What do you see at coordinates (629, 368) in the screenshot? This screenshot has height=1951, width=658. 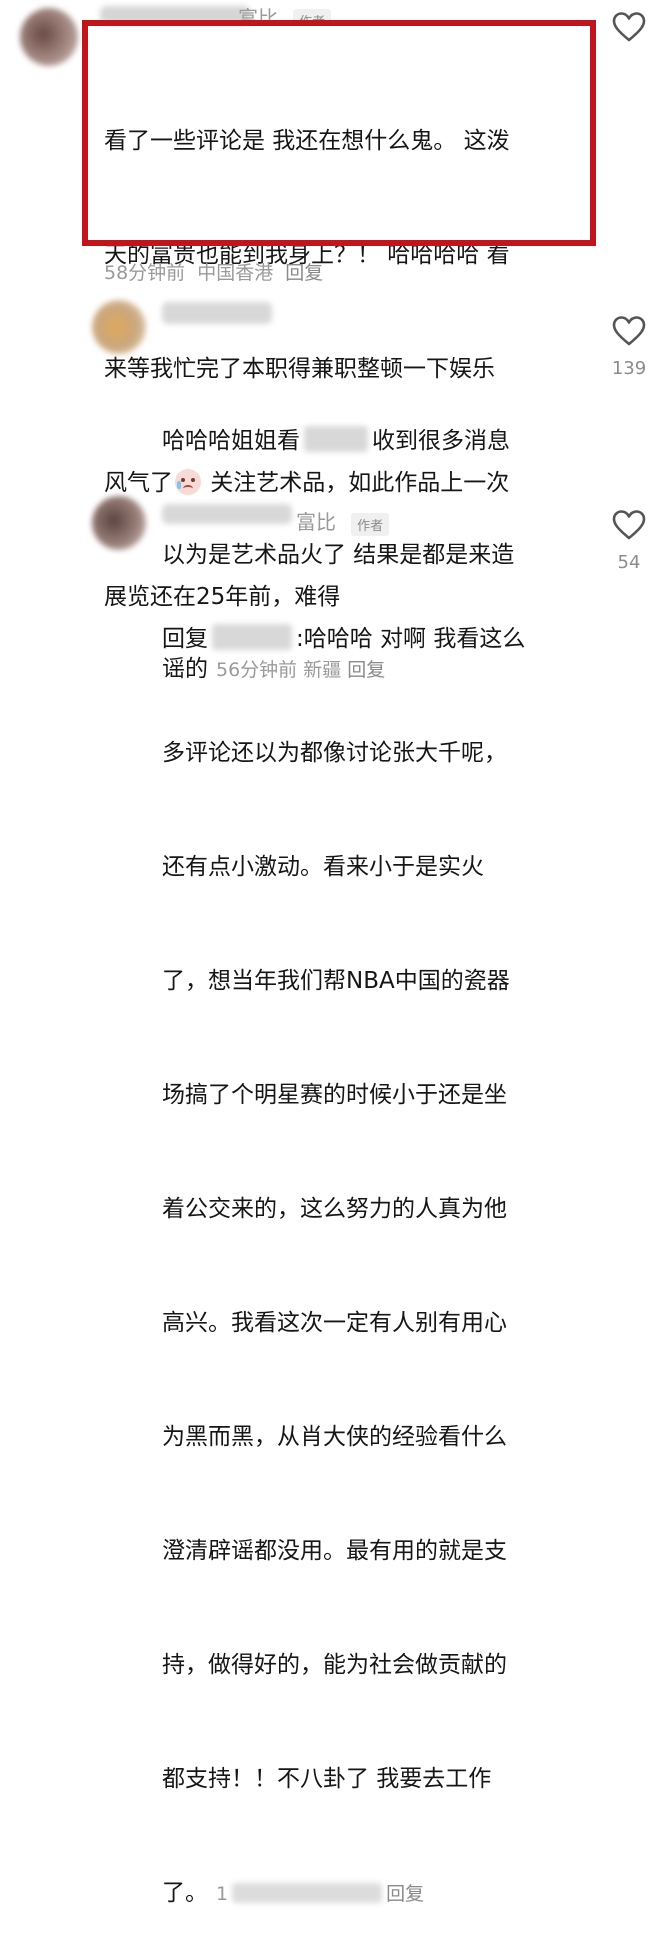 I see `like-count: 139` at bounding box center [629, 368].